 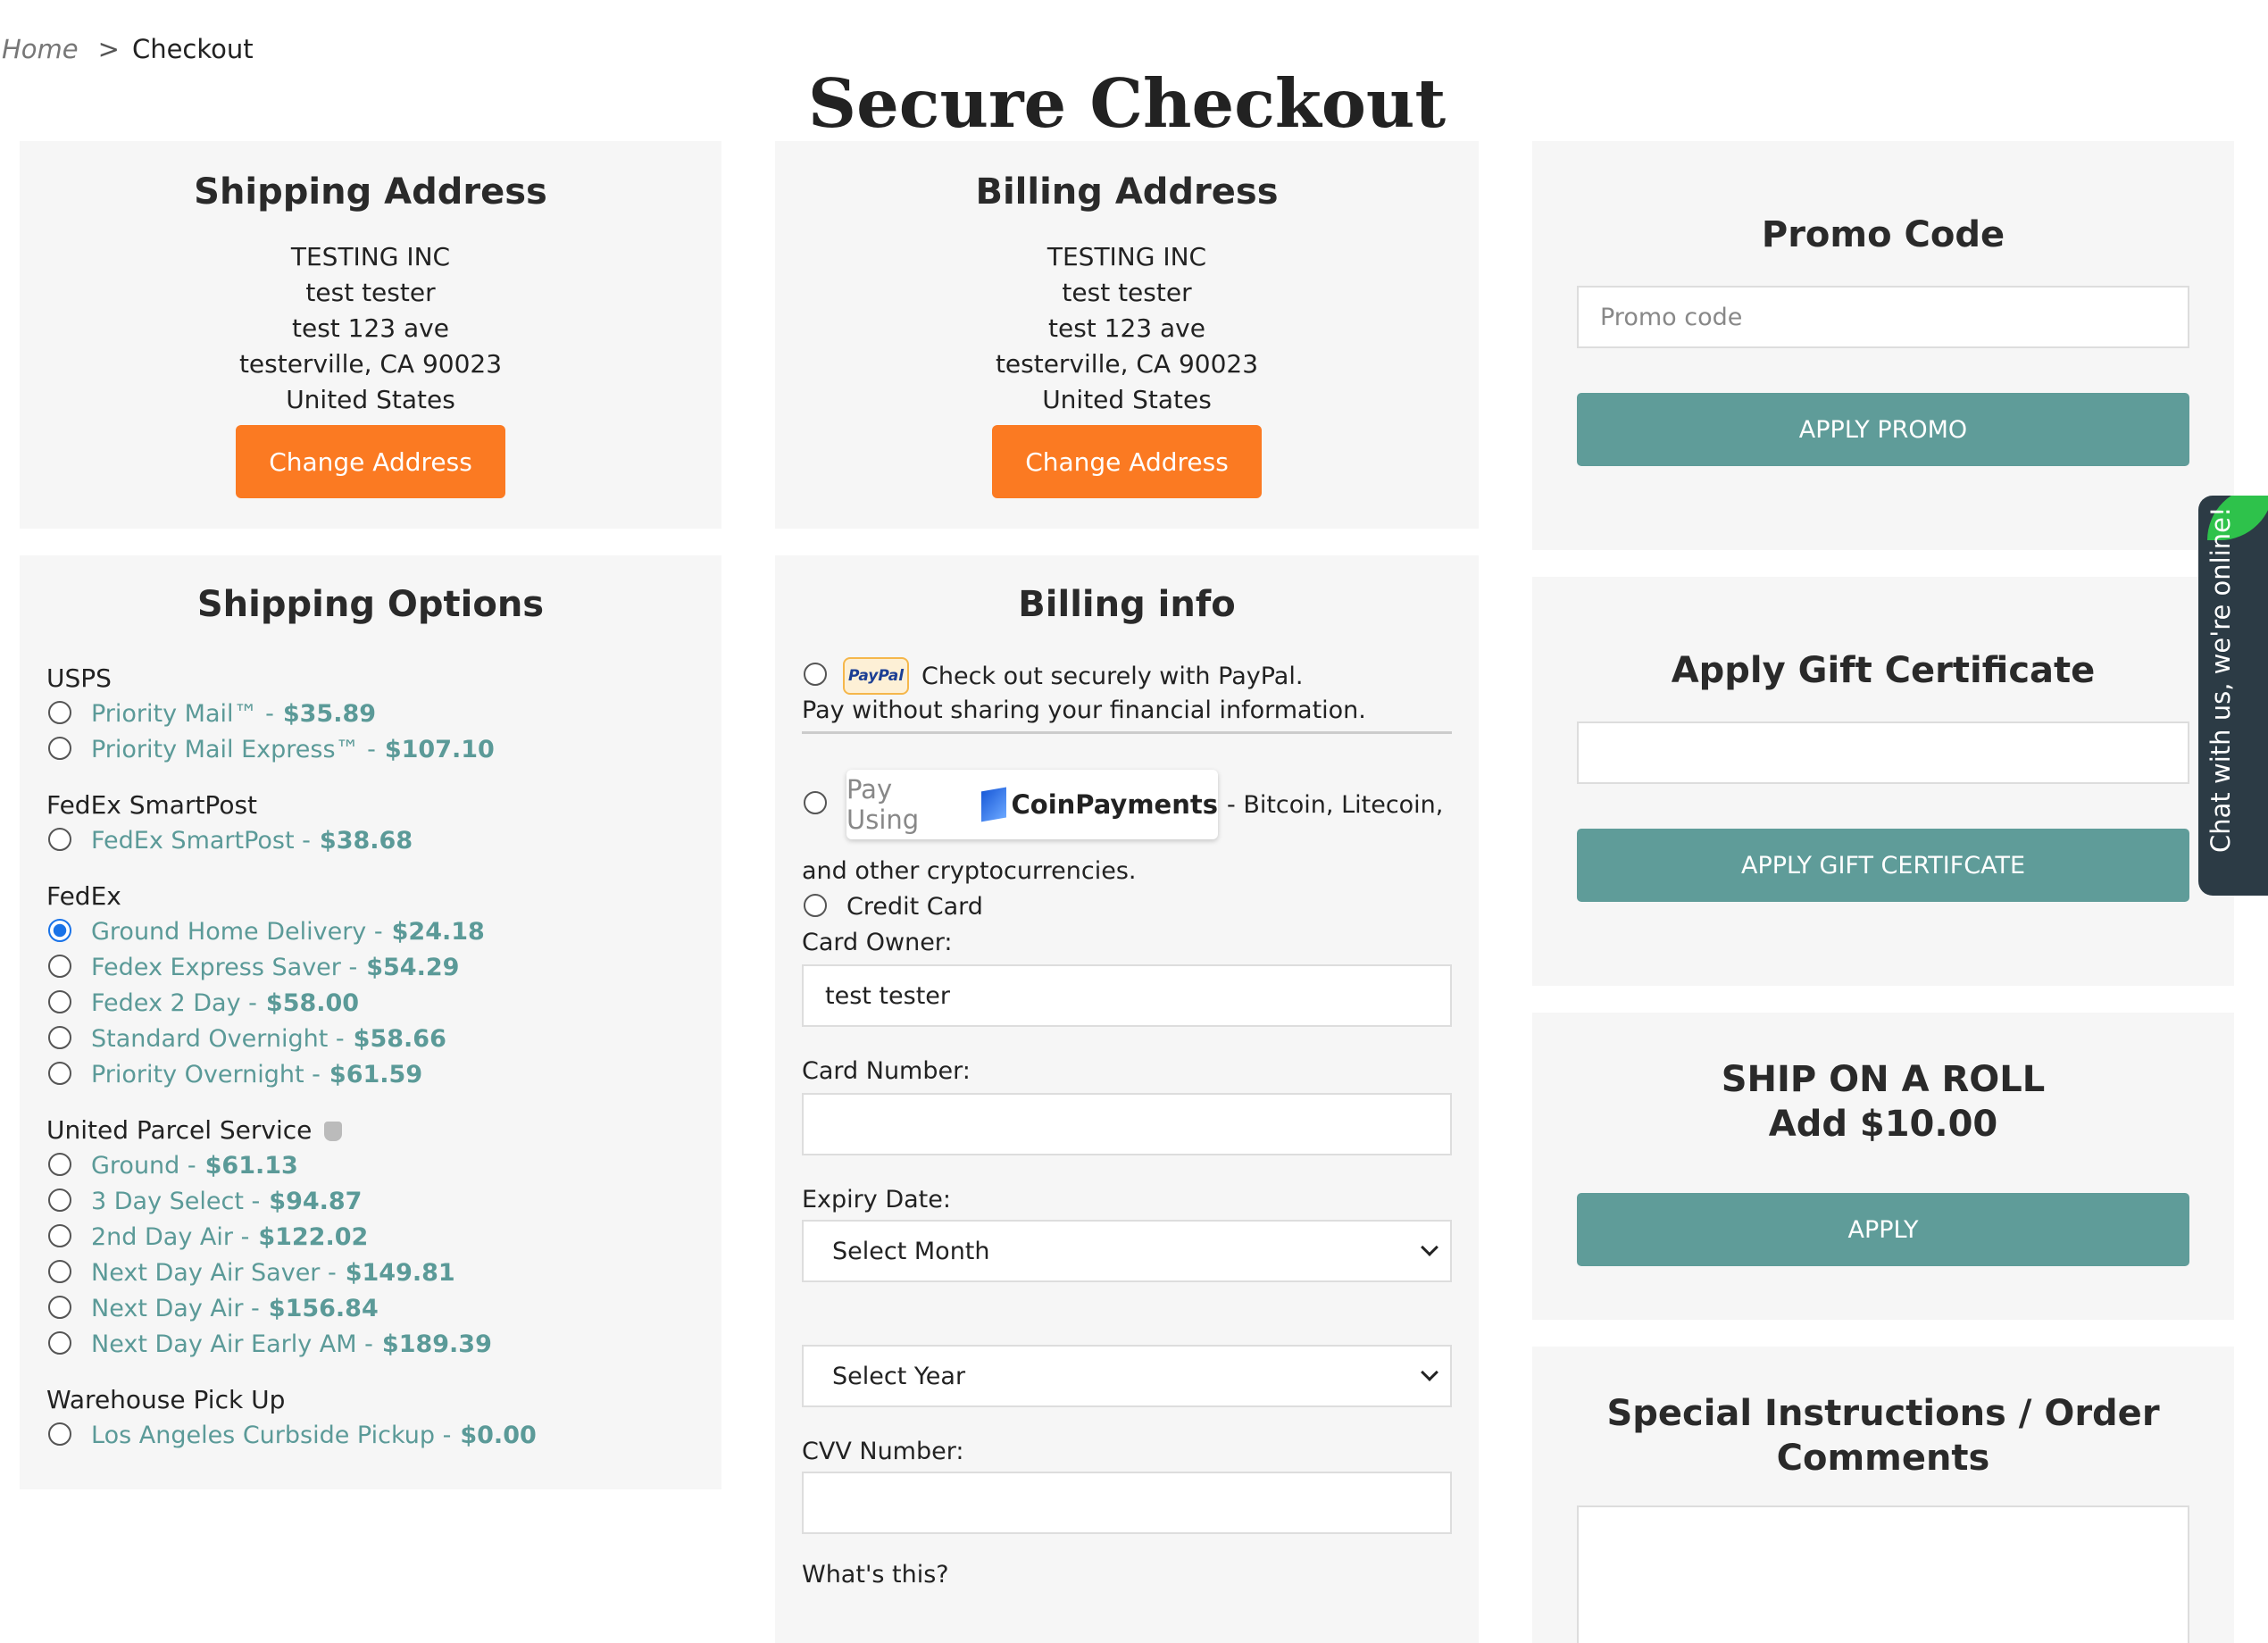 I want to click on shipping-option: Standard Overnight - $58.66, so click(x=370, y=1039).